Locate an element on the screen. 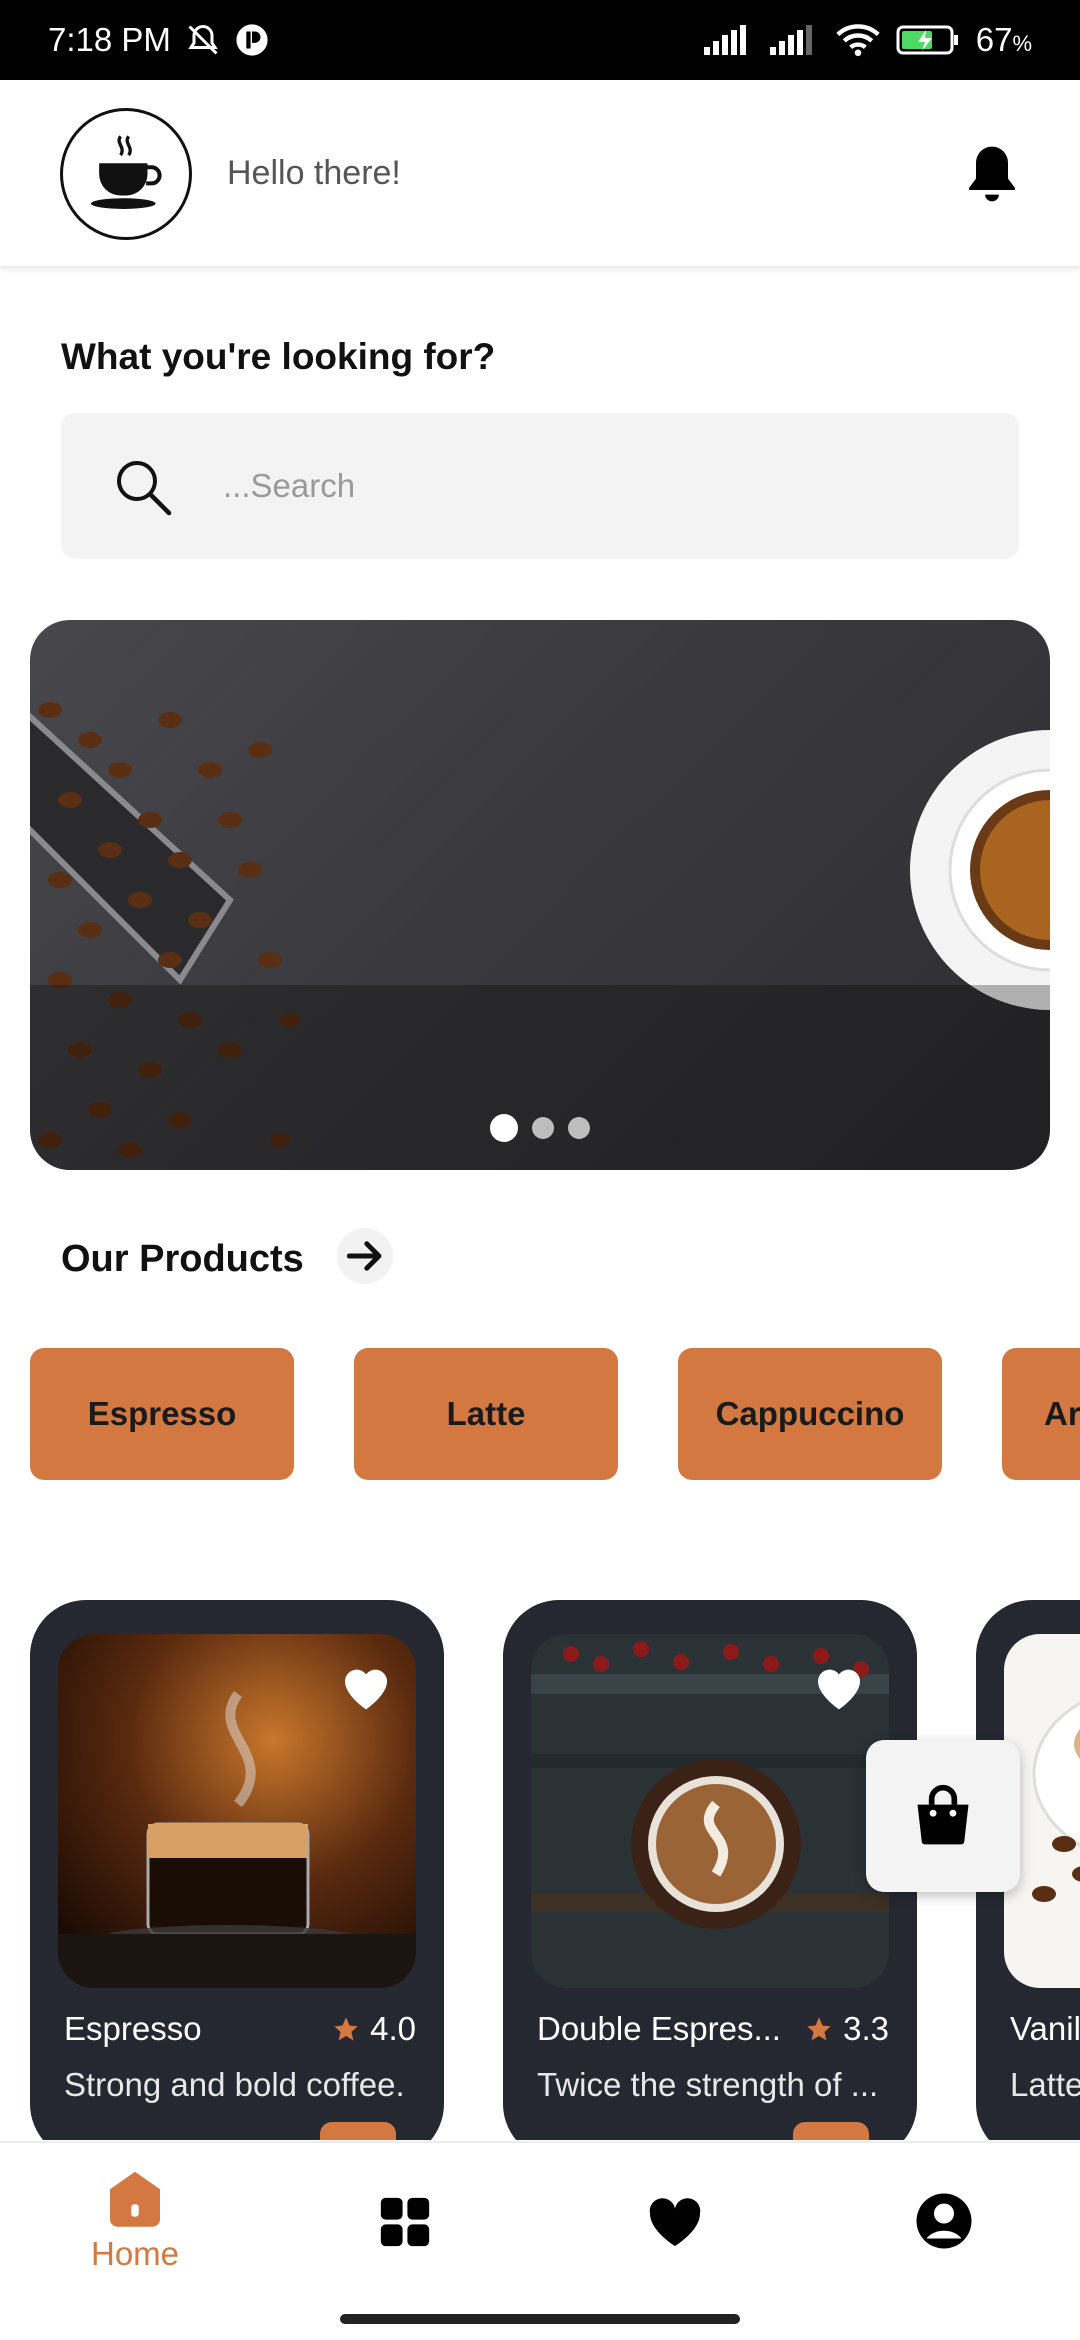 Image resolution: width=1080 pixels, height=2340 pixels. coffee-cup-icon is located at coordinates (126, 172).